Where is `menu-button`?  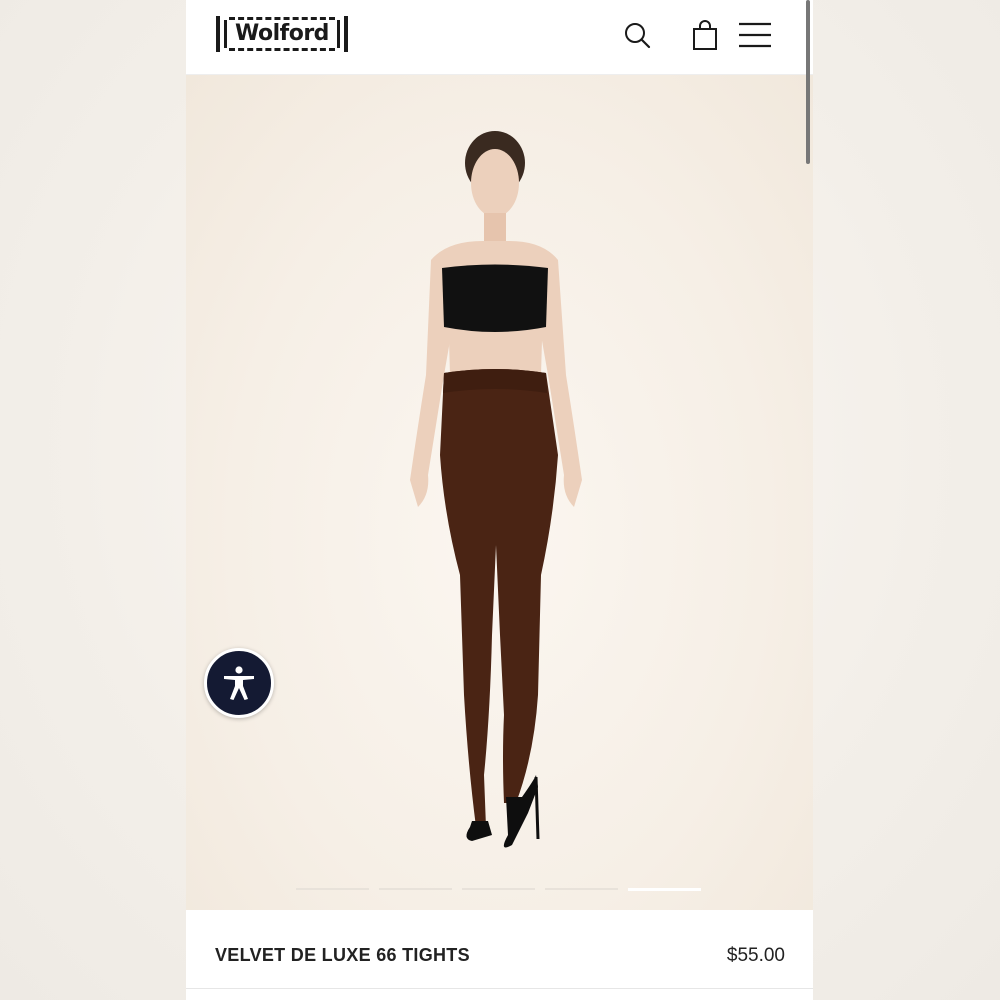
menu-button is located at coordinates (754, 36).